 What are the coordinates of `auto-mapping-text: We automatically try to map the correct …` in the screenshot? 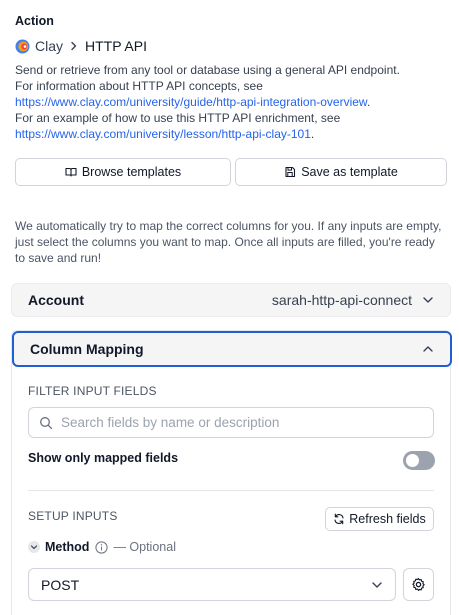 It's located at (228, 242).